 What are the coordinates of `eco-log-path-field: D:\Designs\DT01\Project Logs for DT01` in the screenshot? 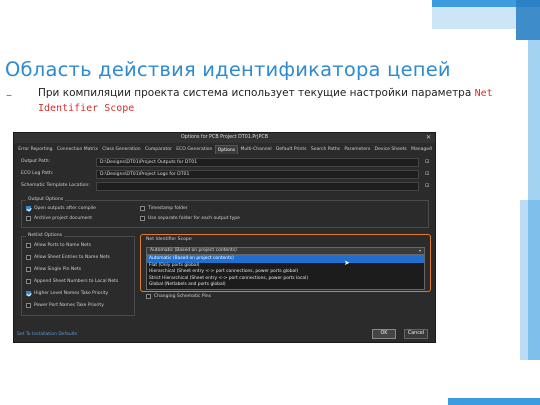 It's located at (257, 174).